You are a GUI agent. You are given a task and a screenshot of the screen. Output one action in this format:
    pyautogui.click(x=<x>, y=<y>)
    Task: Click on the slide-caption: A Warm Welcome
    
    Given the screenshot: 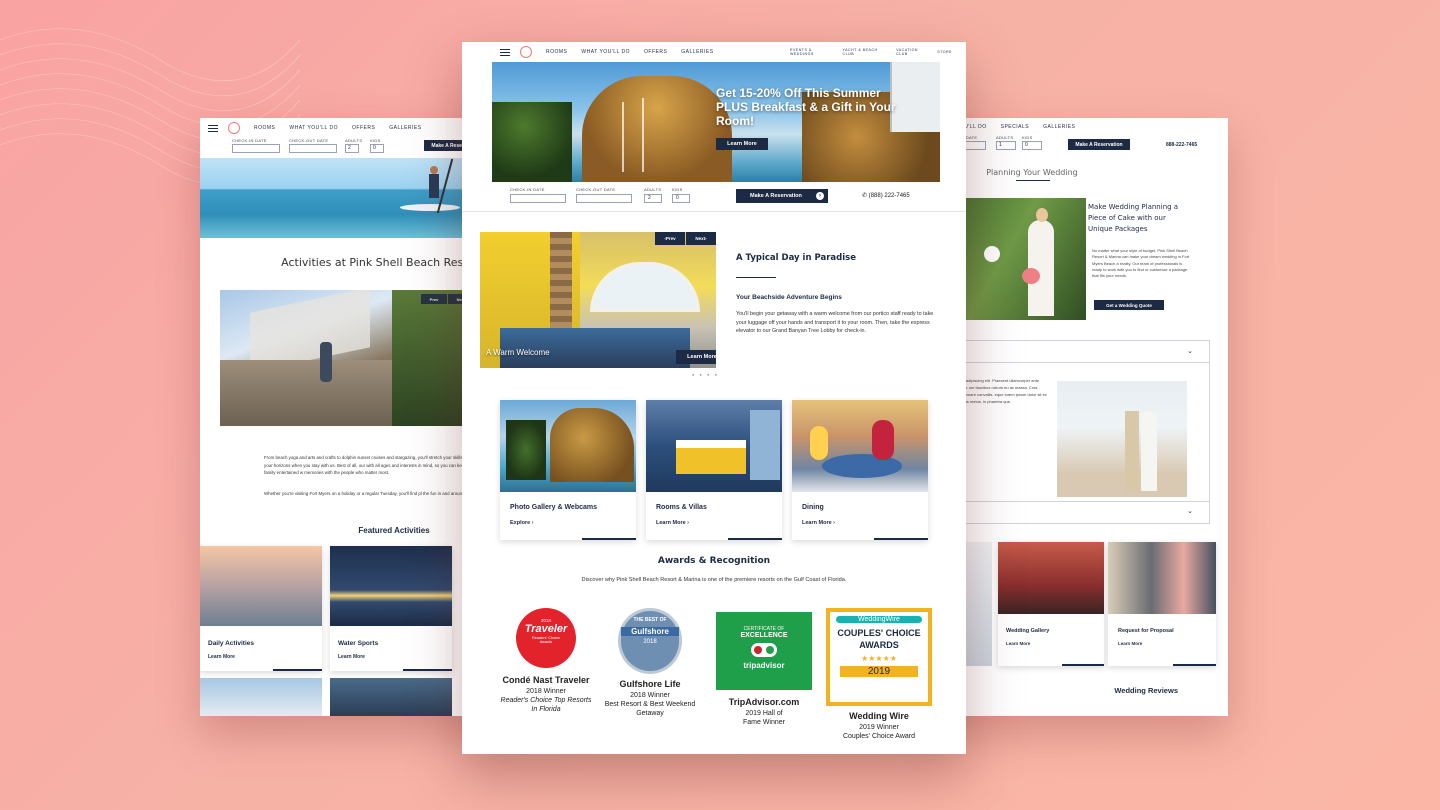 What is the action you would take?
    pyautogui.click(x=518, y=352)
    